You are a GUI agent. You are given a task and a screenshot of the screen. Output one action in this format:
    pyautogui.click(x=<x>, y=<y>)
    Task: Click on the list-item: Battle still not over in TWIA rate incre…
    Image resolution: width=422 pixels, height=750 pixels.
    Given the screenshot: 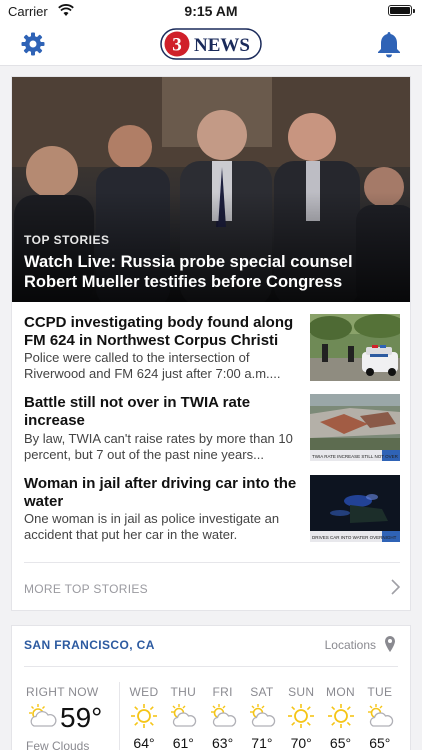 What is the action you would take?
    pyautogui.click(x=211, y=430)
    